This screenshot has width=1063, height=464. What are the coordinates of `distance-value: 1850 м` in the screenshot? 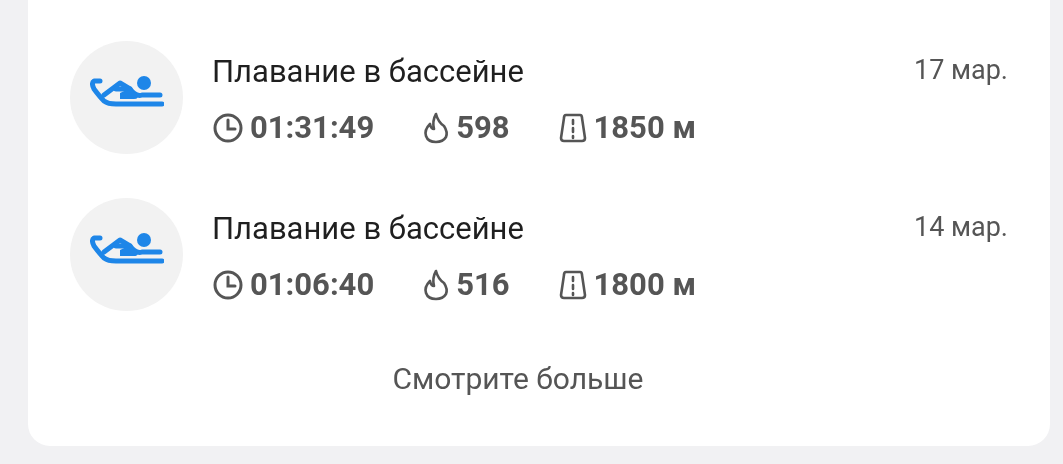 It's located at (644, 128).